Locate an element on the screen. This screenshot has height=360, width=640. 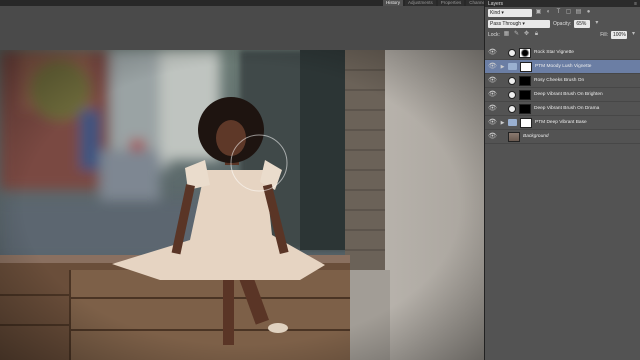
lock-all-icon: 🔒︎ is located at coordinates (536, 34).